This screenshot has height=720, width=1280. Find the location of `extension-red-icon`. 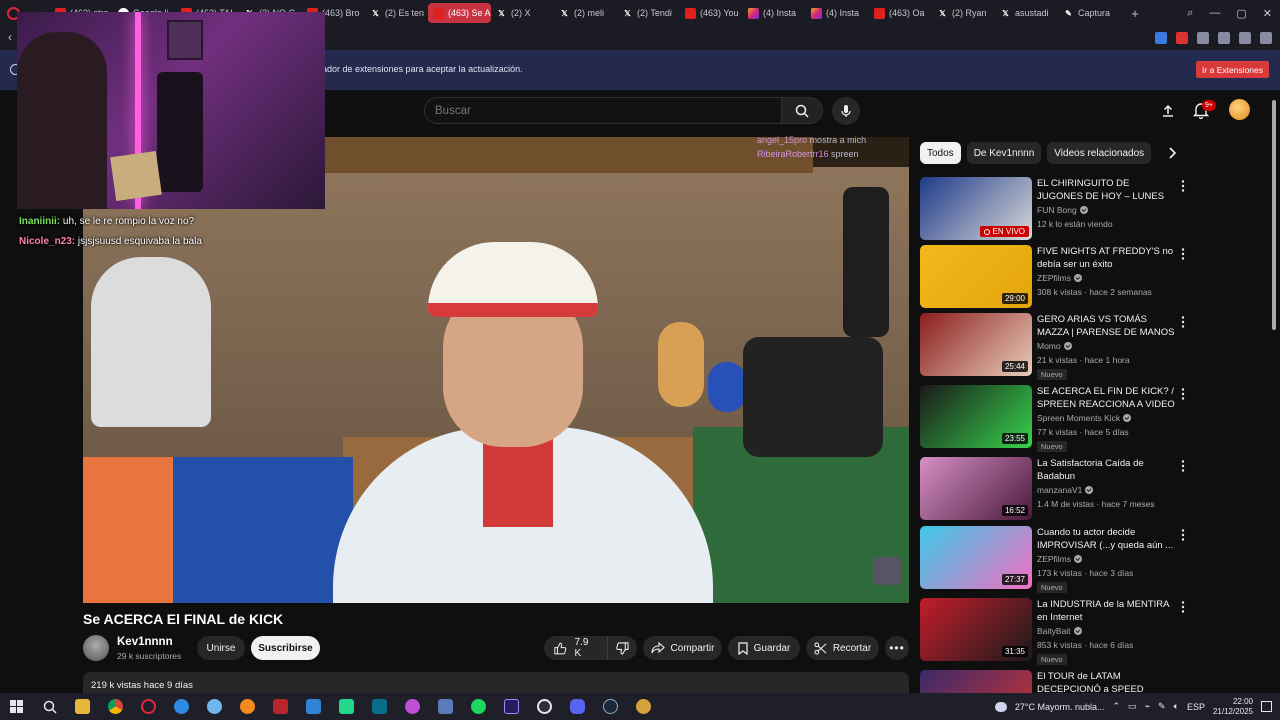

extension-red-icon is located at coordinates (1182, 38).